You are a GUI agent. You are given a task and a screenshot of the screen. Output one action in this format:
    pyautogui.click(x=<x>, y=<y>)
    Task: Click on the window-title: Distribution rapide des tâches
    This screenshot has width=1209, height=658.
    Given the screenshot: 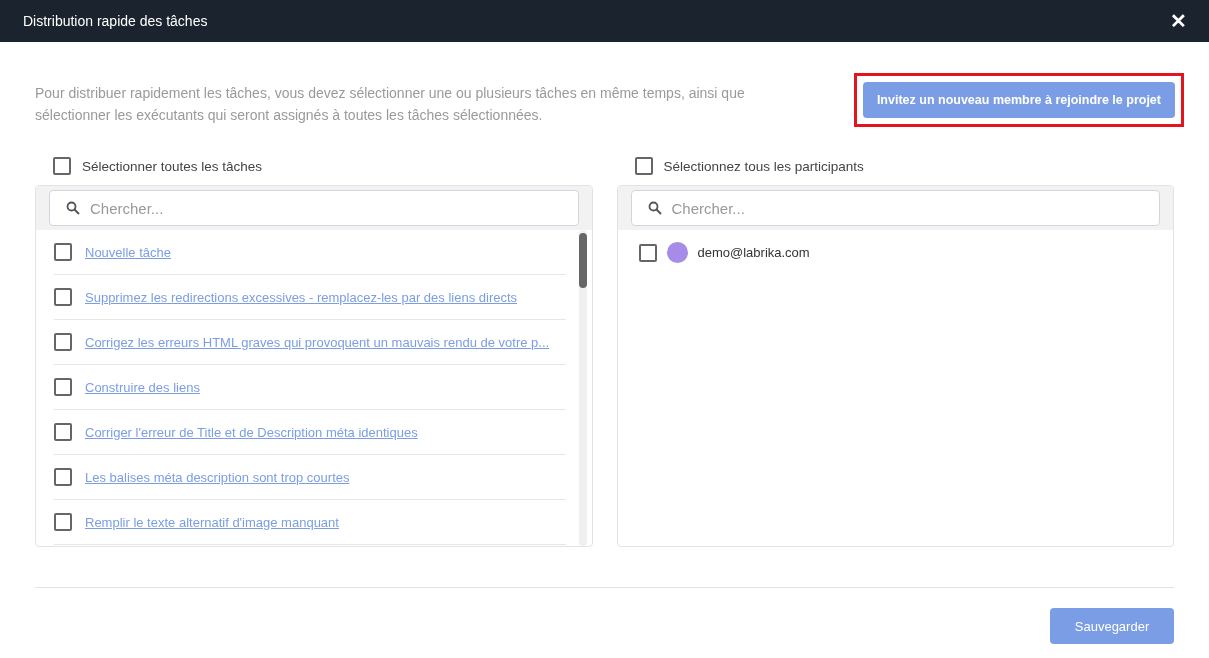 What is the action you would take?
    pyautogui.click(x=115, y=21)
    